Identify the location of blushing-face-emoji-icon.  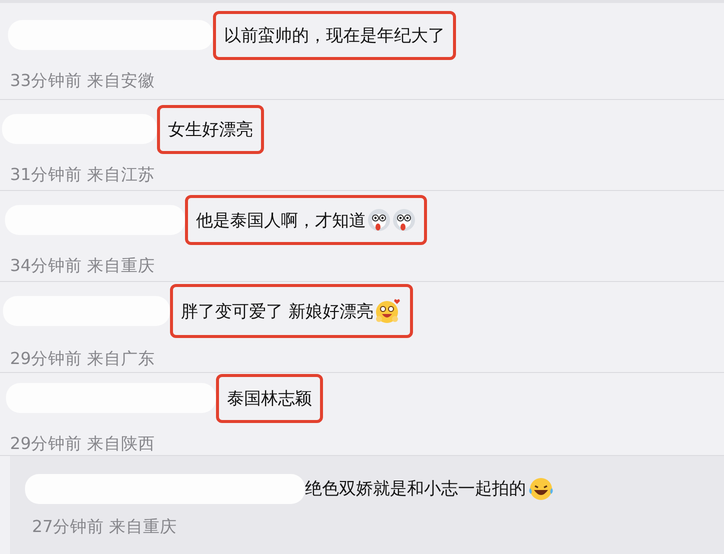
(388, 311).